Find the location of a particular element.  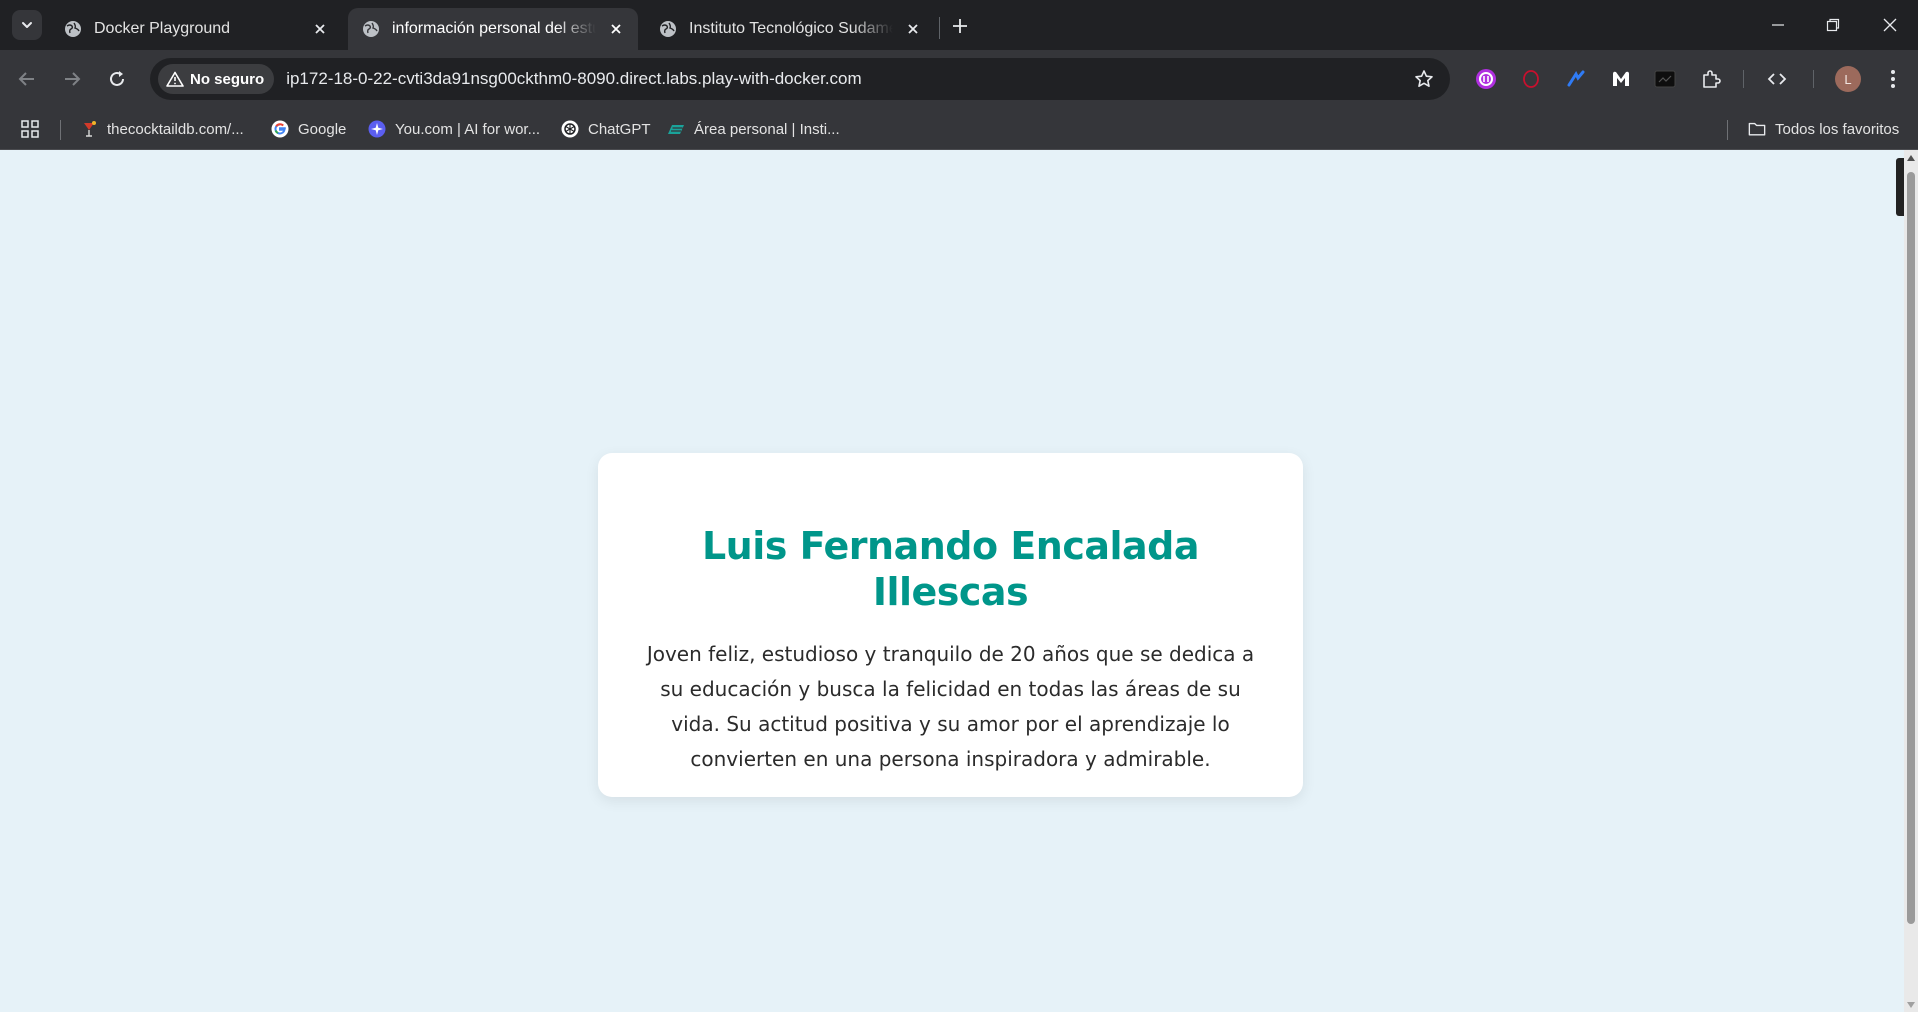

moodle-icon is located at coordinates (676, 129).